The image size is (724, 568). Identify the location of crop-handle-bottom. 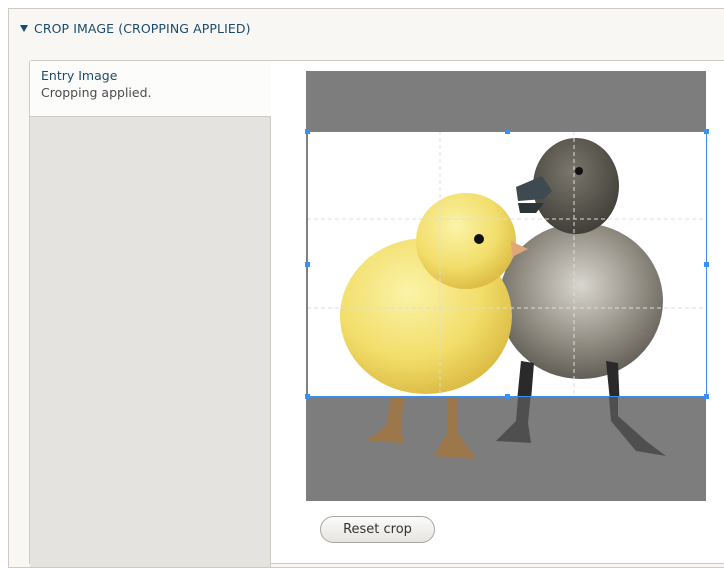
(507, 396).